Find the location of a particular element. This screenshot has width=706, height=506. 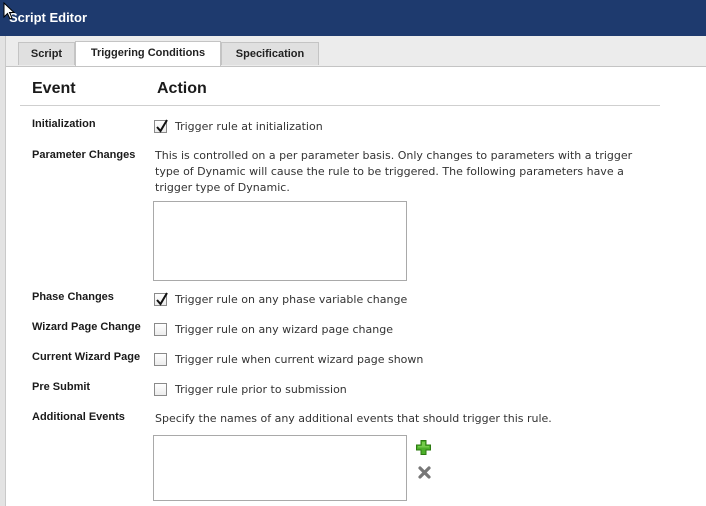

event-label-phase-changes: Phase Changes is located at coordinates (73, 297).